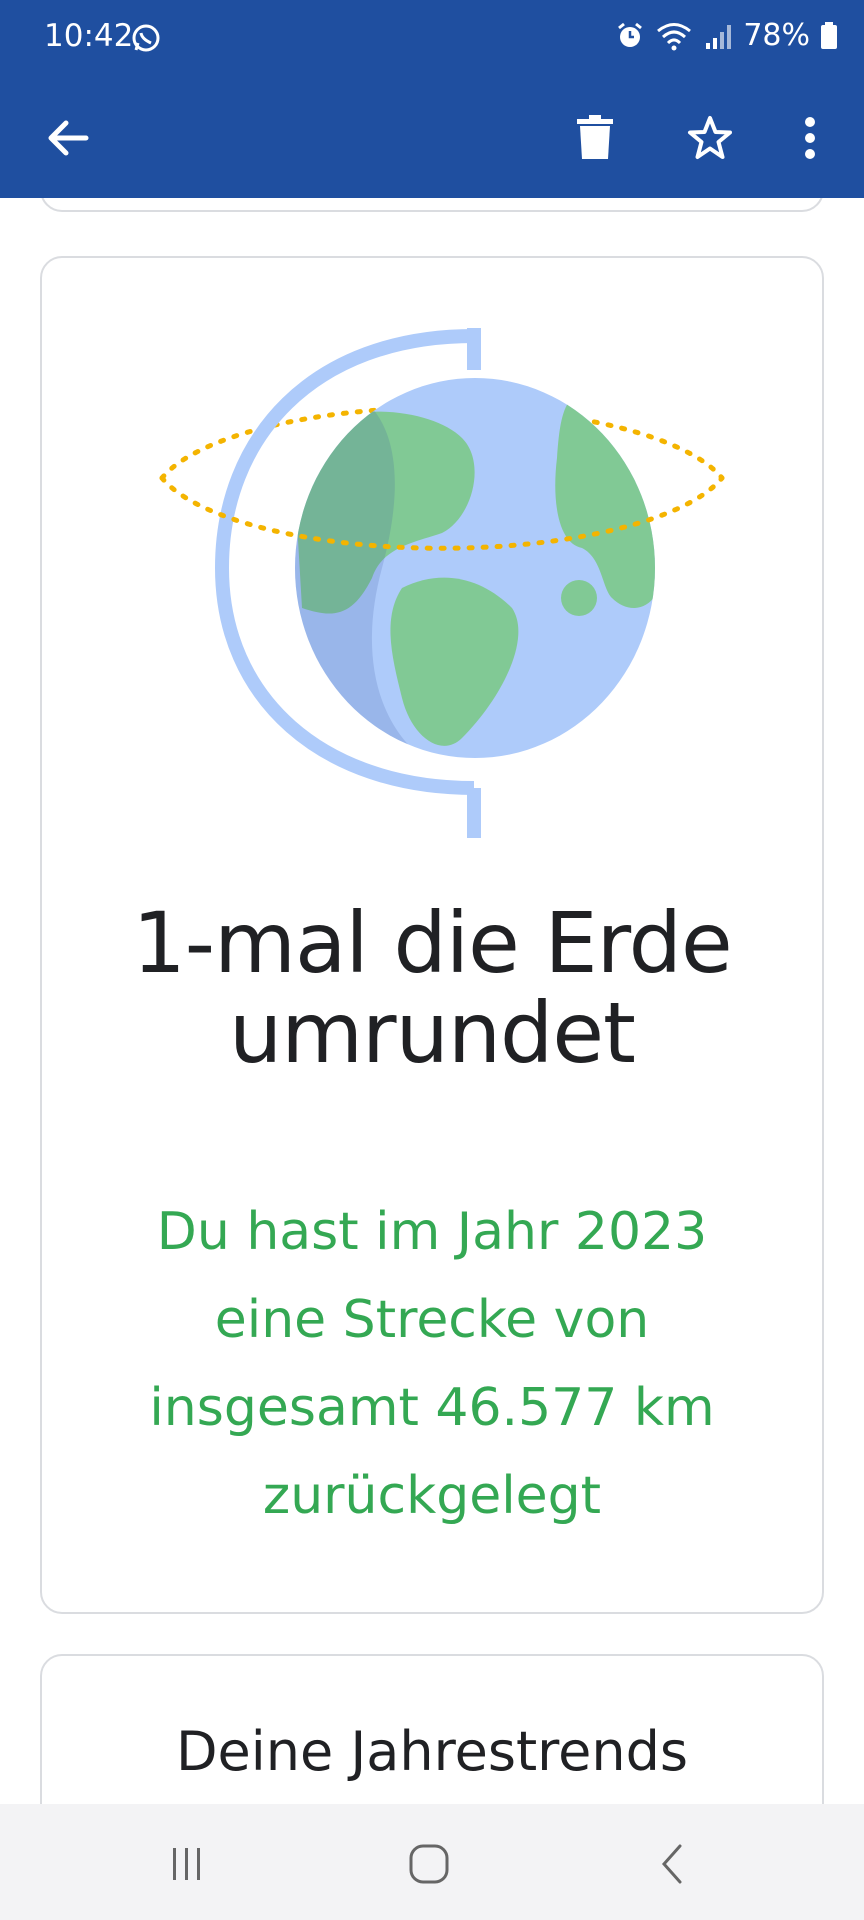 This screenshot has height=1920, width=864. I want to click on app-bar, so click(432, 139).